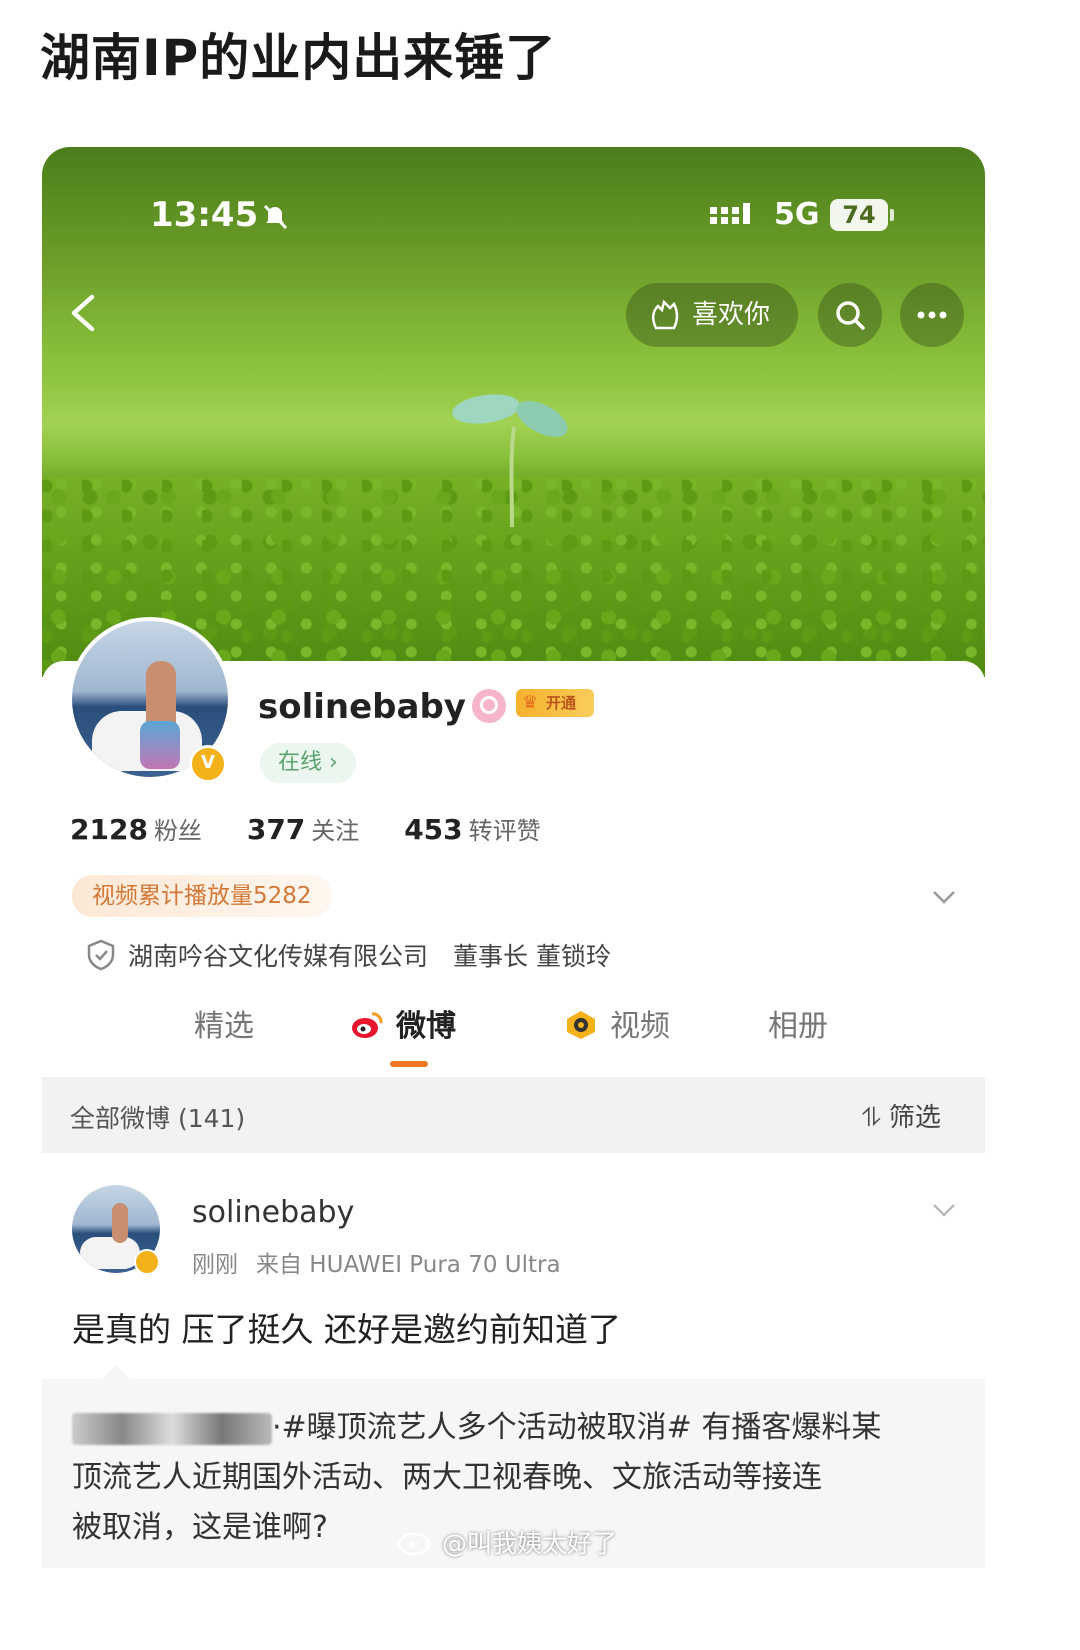 This screenshot has height=1650, width=1080. What do you see at coordinates (797, 214) in the screenshot?
I see `network-type: 5G` at bounding box center [797, 214].